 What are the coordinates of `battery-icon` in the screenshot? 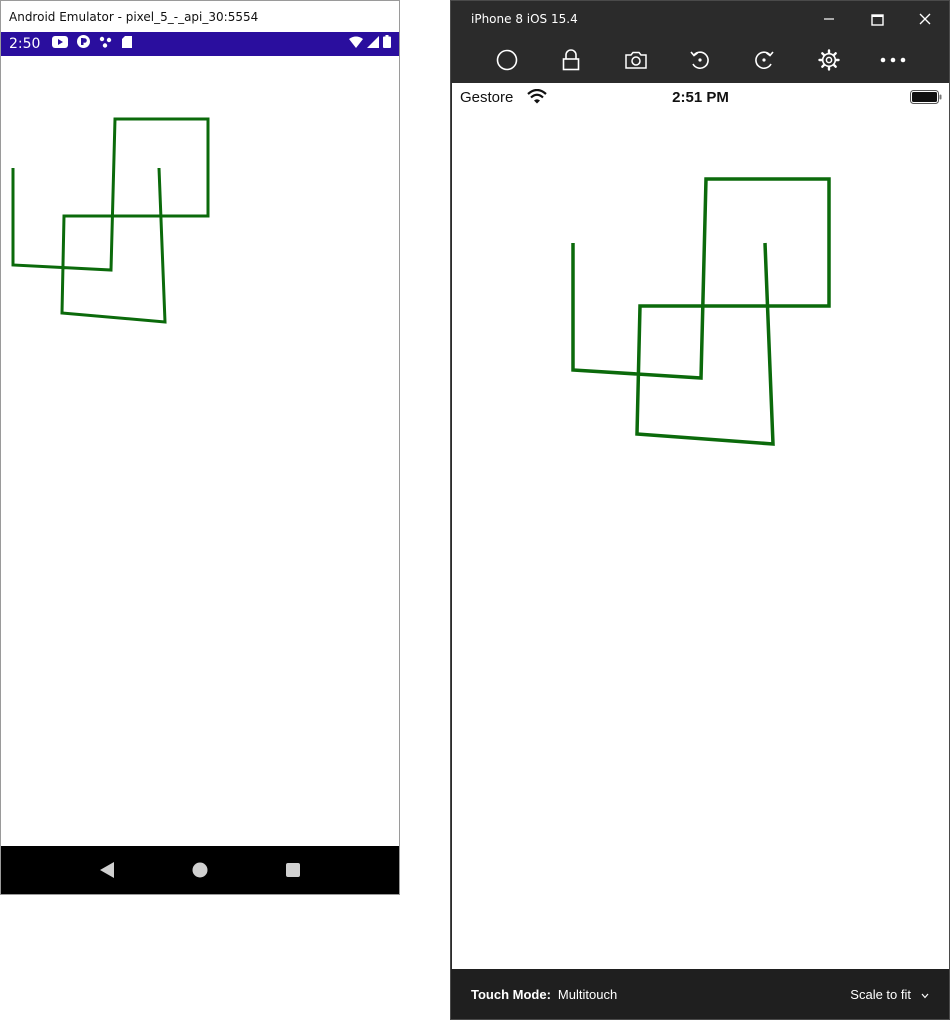 It's located at (387, 44).